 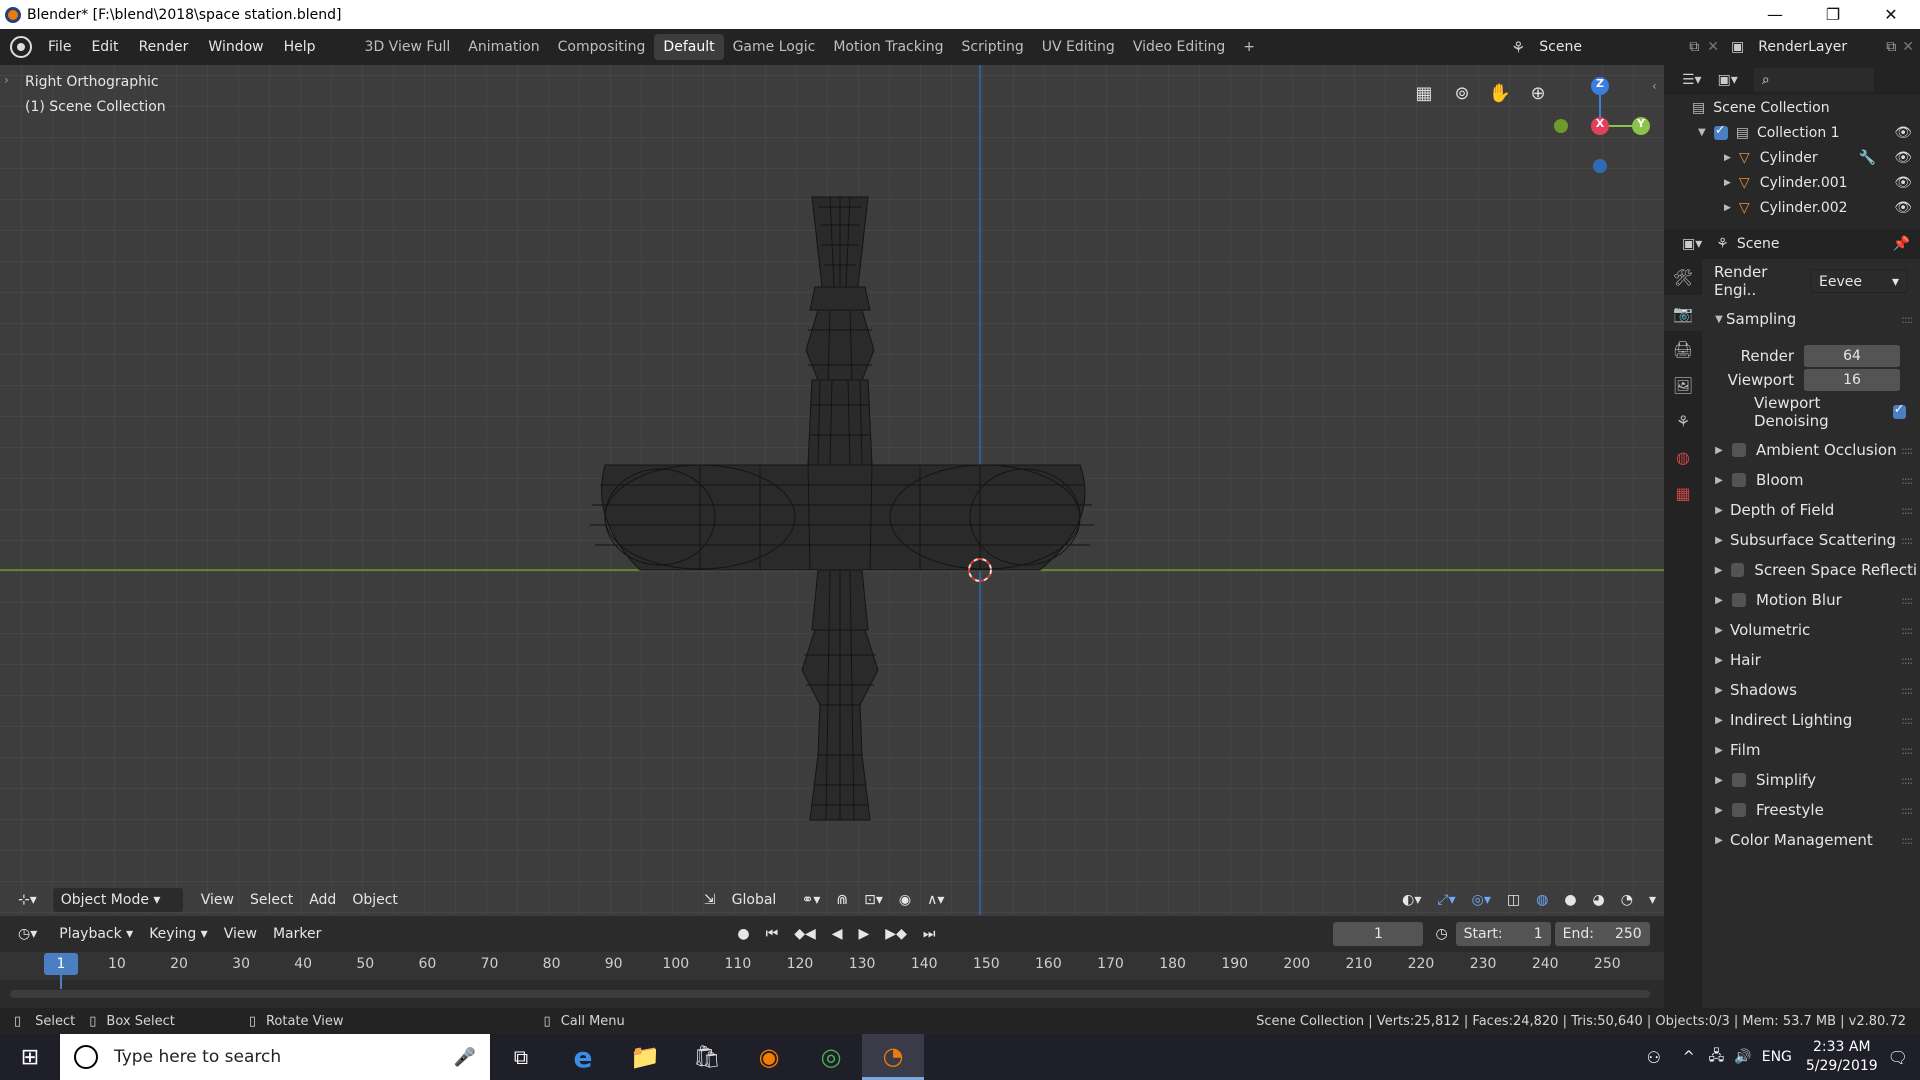 I want to click on property-panel-header: ▶ Volumetric::::, so click(x=1810, y=630).